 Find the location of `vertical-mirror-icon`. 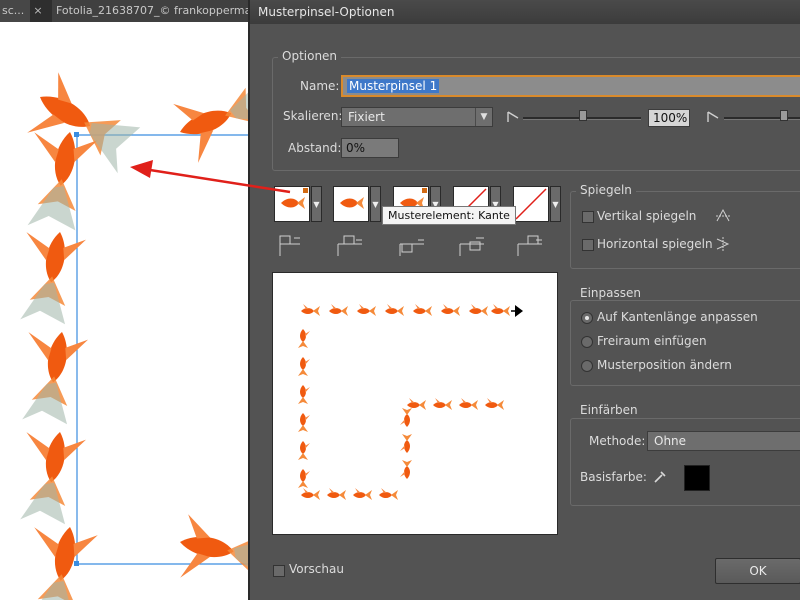

vertical-mirror-icon is located at coordinates (723, 215).